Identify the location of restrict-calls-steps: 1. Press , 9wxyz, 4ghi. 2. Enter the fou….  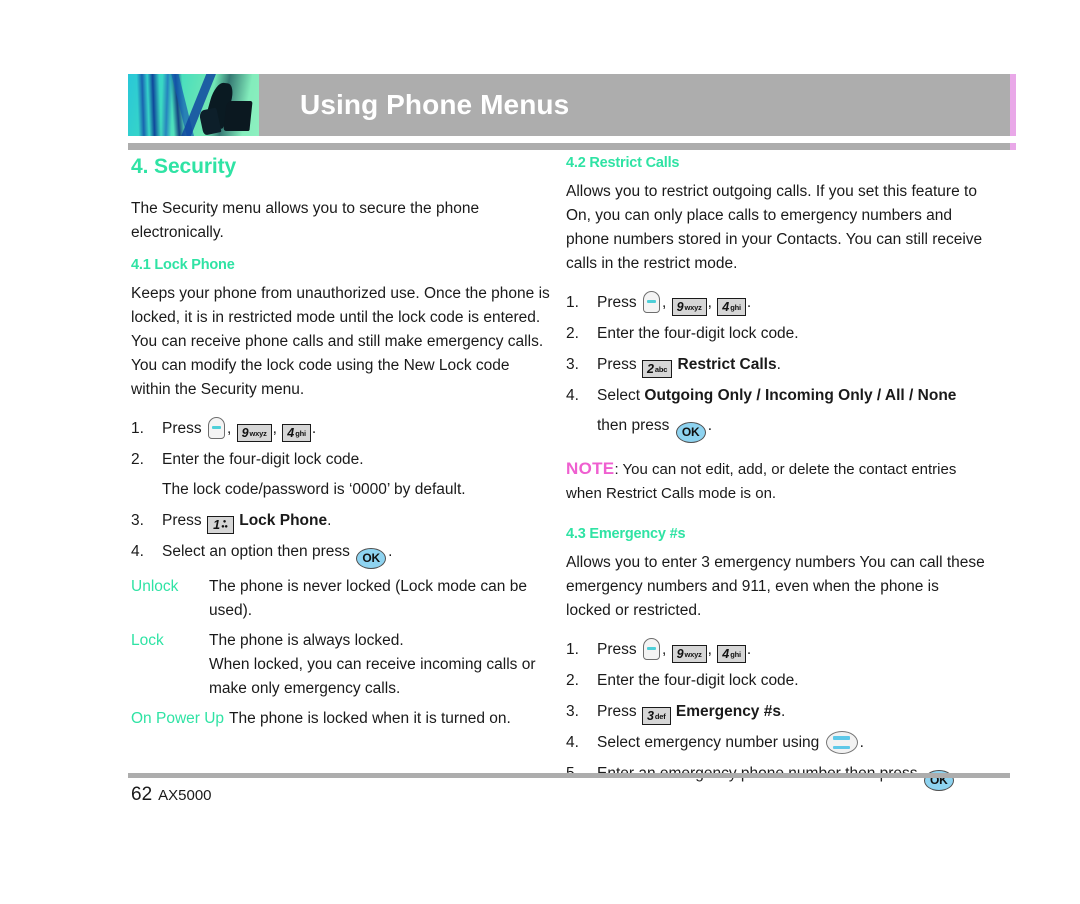
(776, 365).